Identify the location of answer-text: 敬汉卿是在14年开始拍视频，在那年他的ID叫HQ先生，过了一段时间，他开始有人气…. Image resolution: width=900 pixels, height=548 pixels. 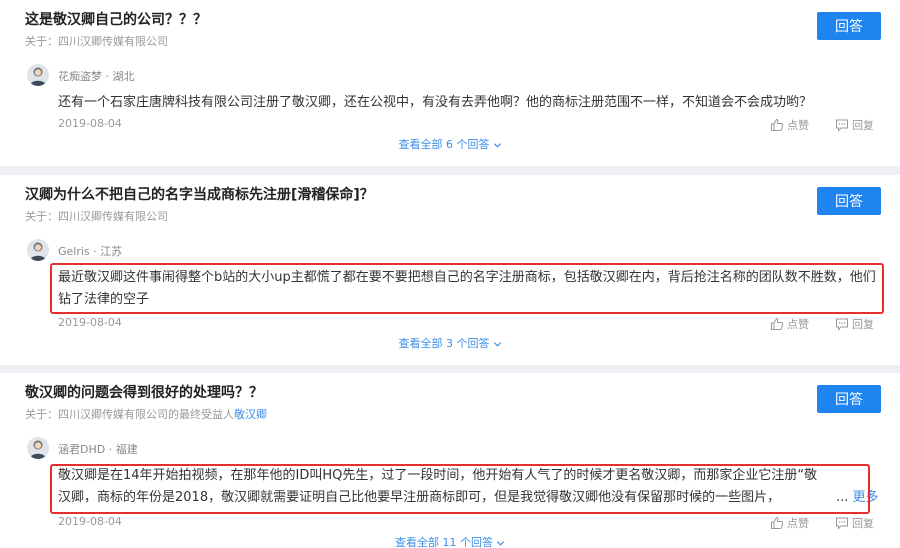
(438, 486).